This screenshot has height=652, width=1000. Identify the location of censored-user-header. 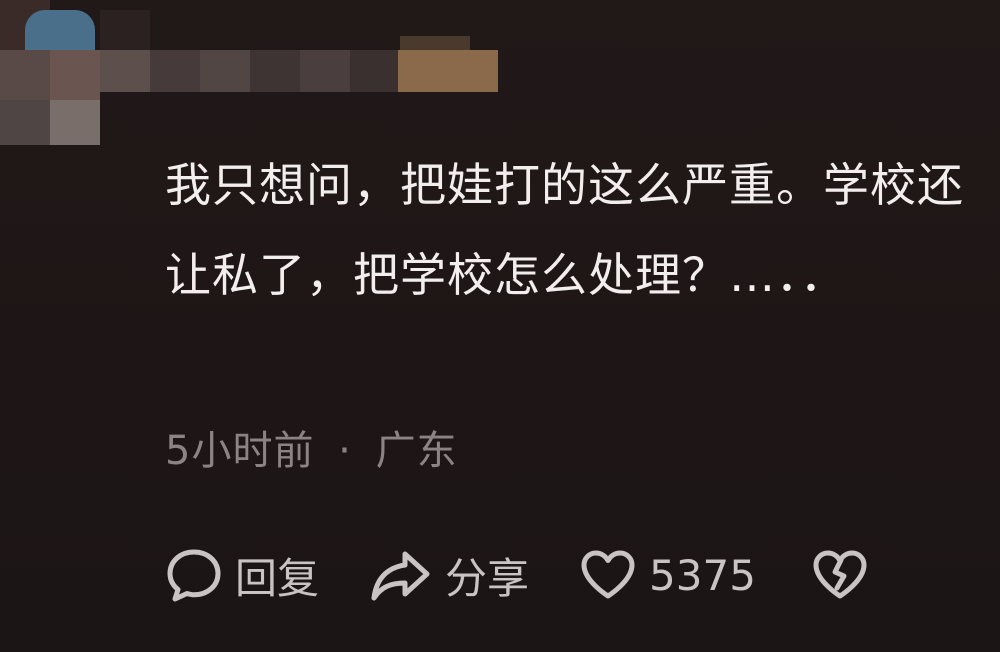
(250, 75).